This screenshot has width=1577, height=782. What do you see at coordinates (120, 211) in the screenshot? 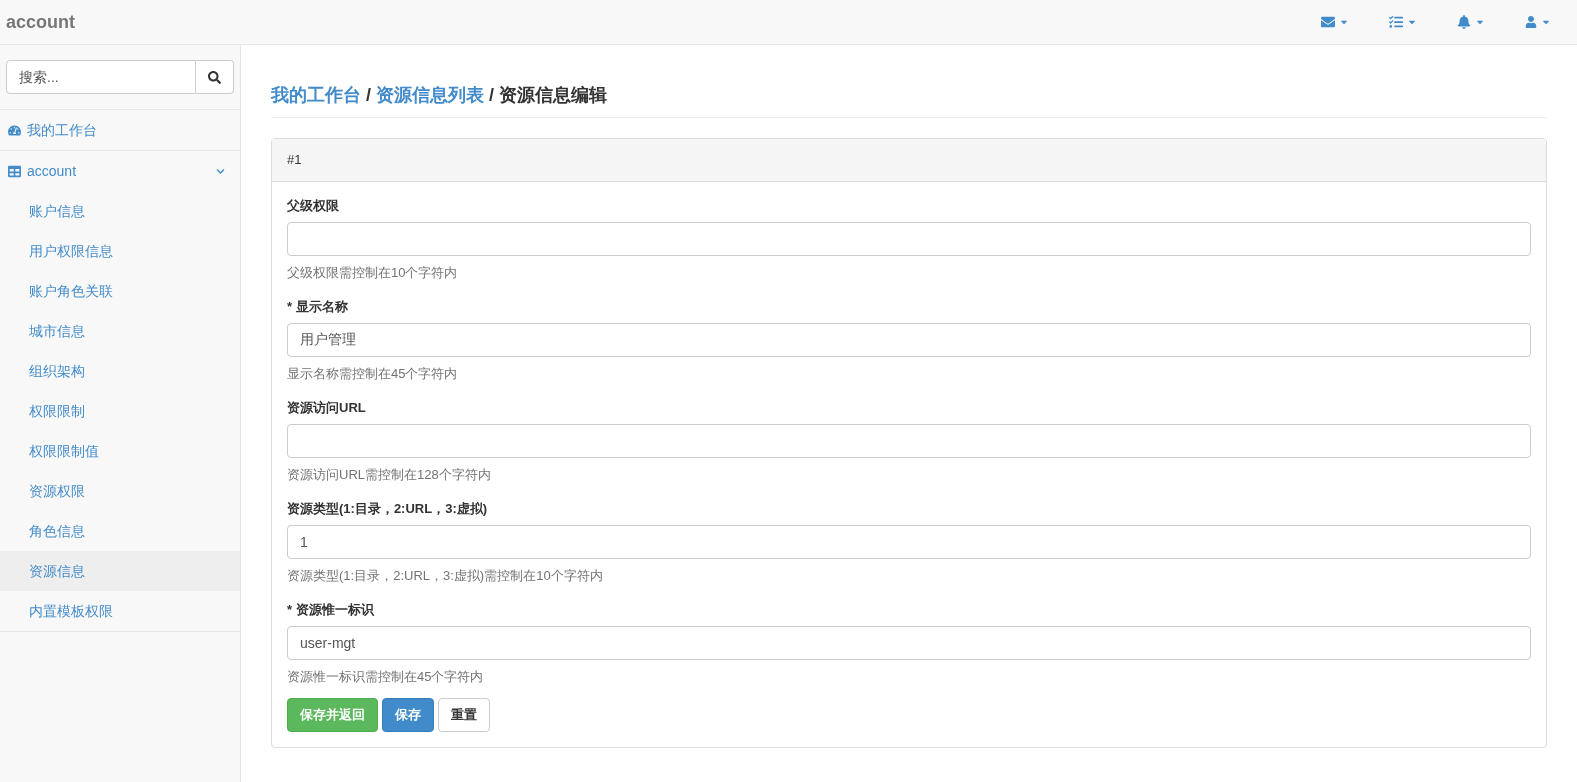
I see `sidebar-subitem: 账户信息` at bounding box center [120, 211].